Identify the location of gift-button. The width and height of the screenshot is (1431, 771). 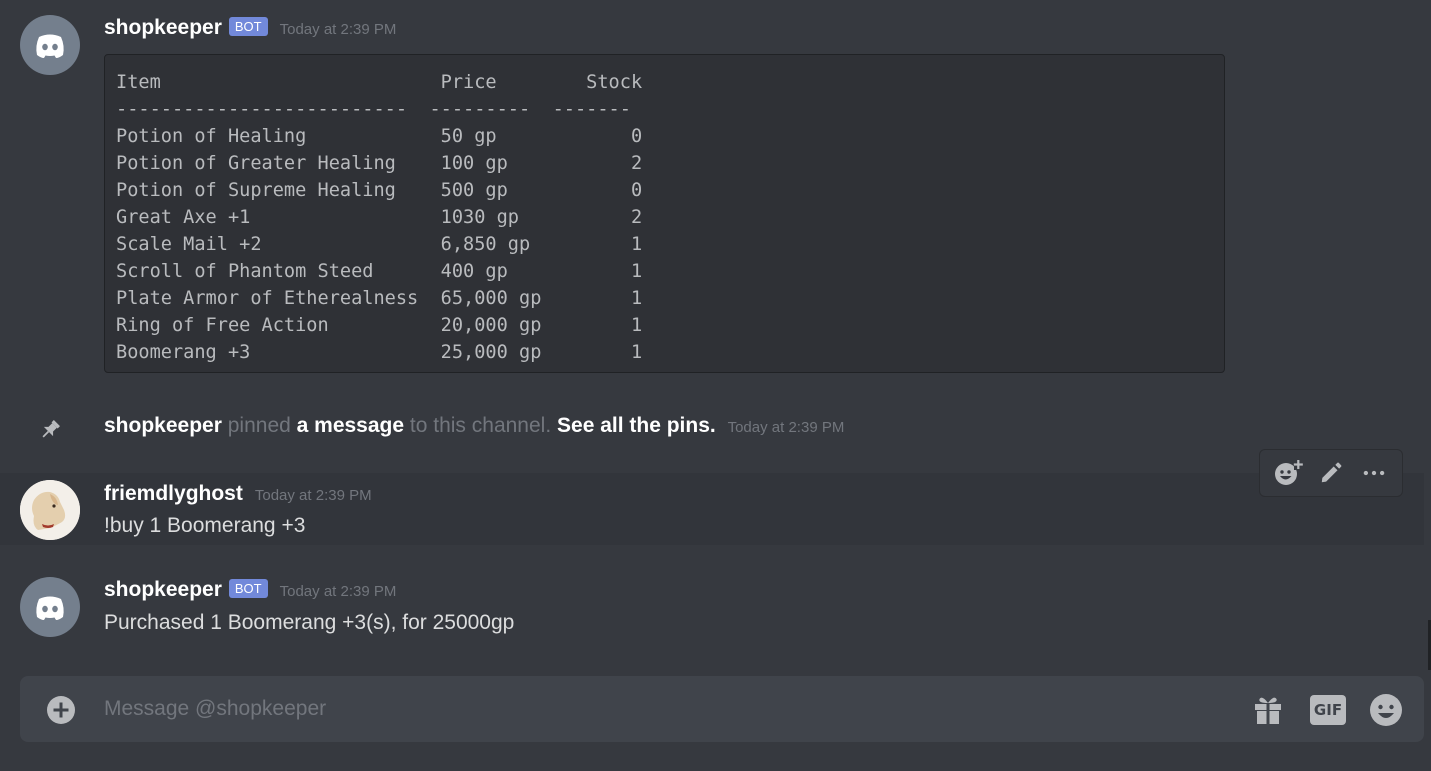
(1268, 710).